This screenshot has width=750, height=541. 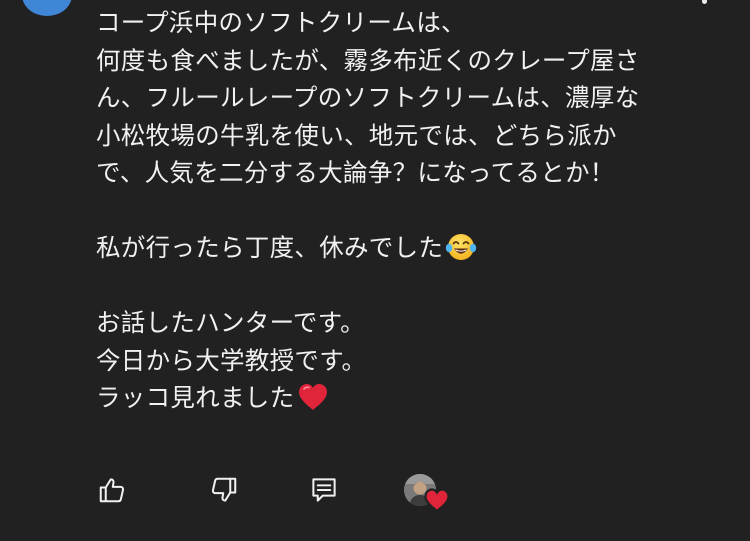 What do you see at coordinates (356, 135) in the screenshot?
I see `comment-line: 小松牧場の牛乳を使い、地元では、どちら派か` at bounding box center [356, 135].